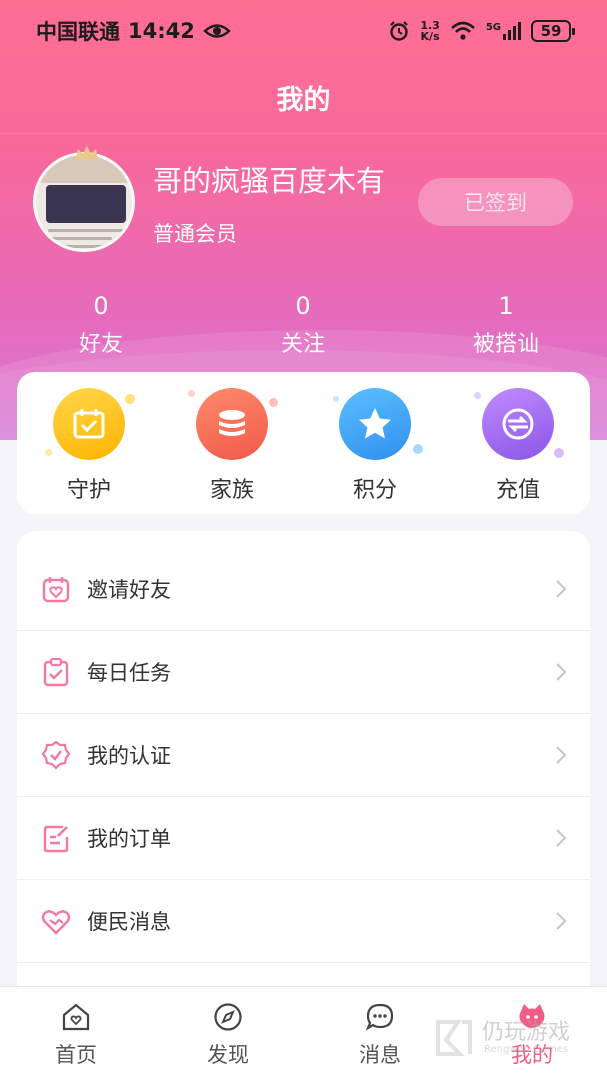 The height and width of the screenshot is (1080, 607). What do you see at coordinates (303, 755) in the screenshot?
I see `menu-item-my-verification: 我的认证` at bounding box center [303, 755].